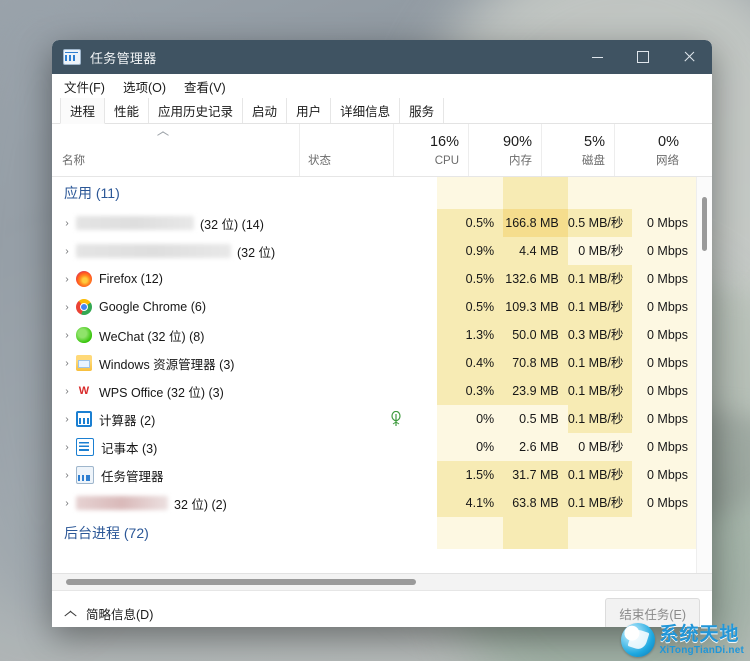 This screenshot has height=661, width=750. What do you see at coordinates (203, 307) in the screenshot?
I see `process-name-cell: › Google Chrome (6)` at bounding box center [203, 307].